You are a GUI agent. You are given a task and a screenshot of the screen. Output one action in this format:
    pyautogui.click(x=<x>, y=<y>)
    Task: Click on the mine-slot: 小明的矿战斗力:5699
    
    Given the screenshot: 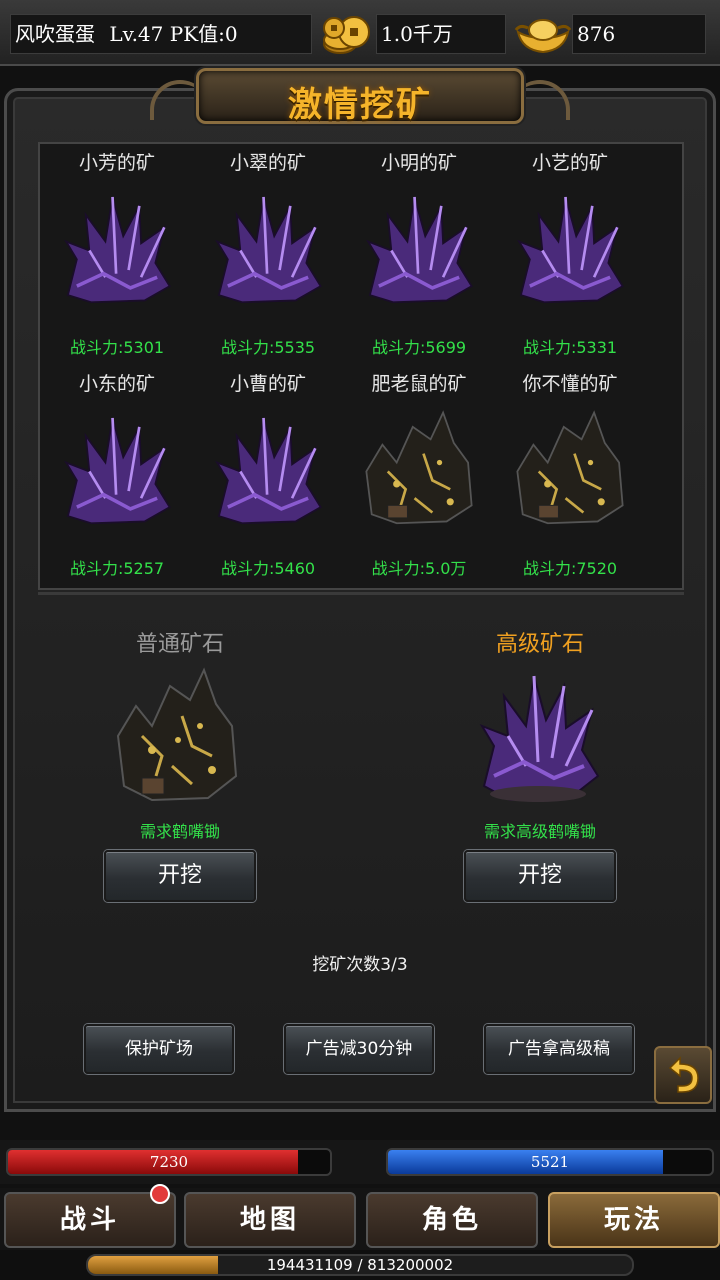 What is the action you would take?
    pyautogui.click(x=419, y=254)
    